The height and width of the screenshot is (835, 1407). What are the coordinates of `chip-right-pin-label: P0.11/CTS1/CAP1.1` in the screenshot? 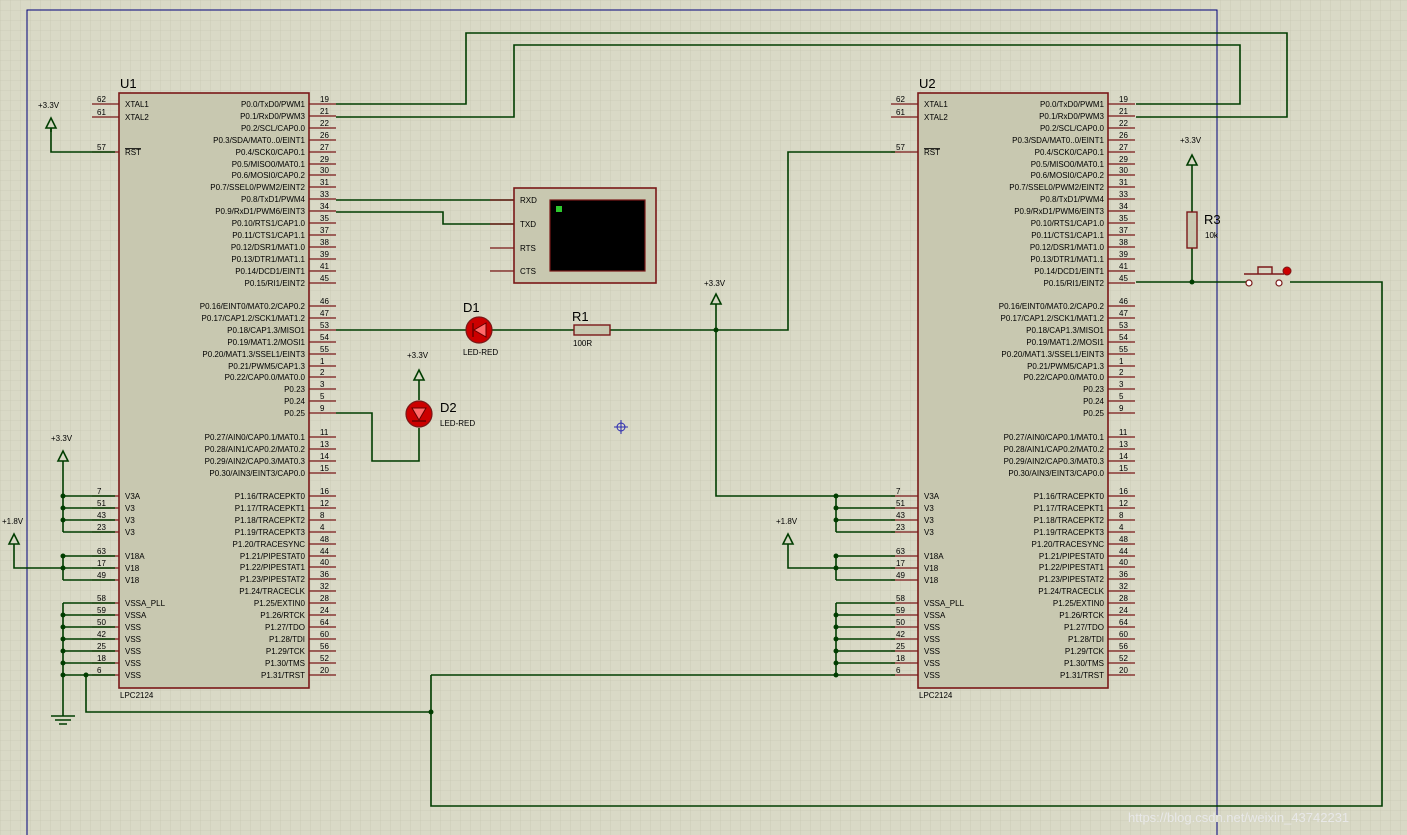 It's located at (1067, 235).